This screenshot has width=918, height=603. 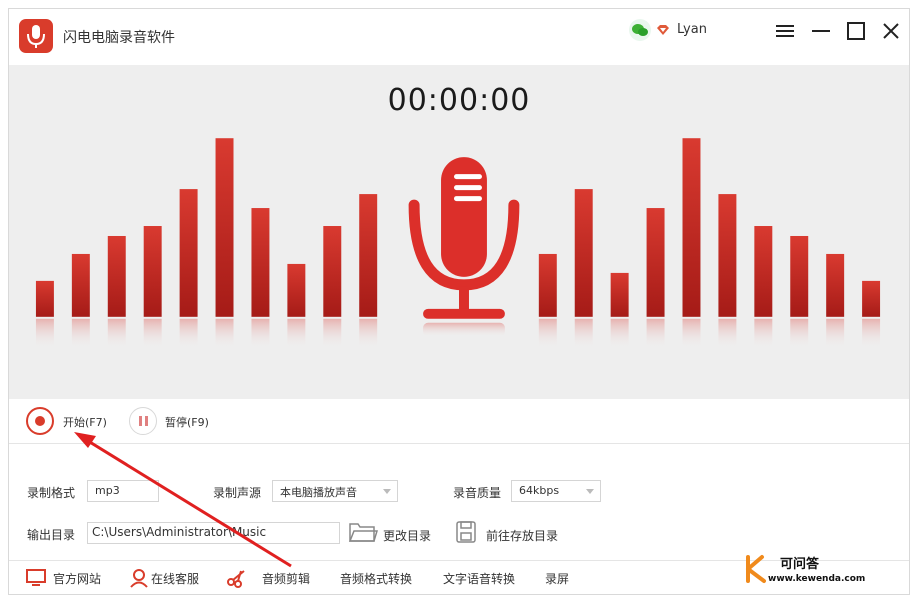 I want to click on source-label: 录制声源, so click(x=237, y=493).